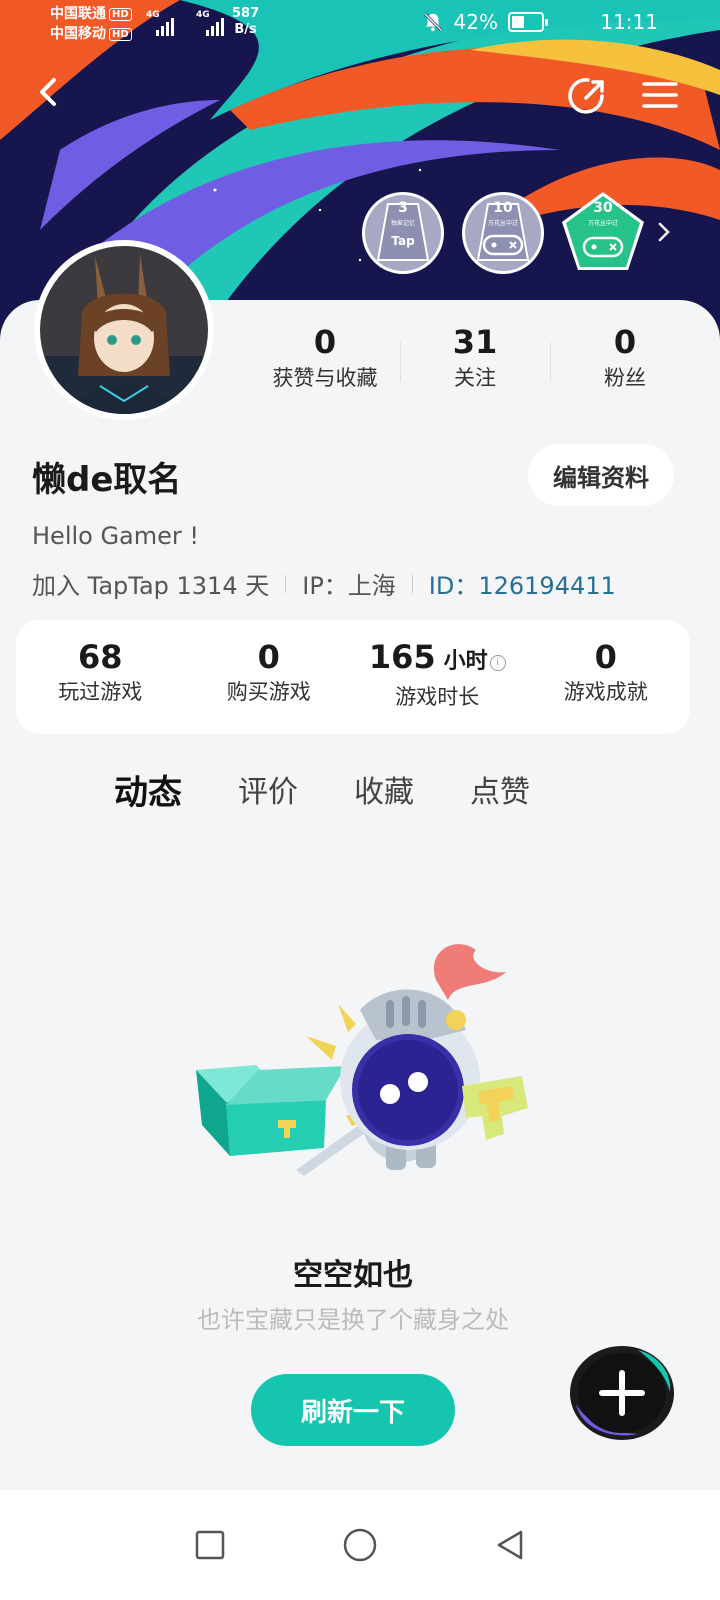 This screenshot has height=1600, width=720. What do you see at coordinates (437, 697) in the screenshot?
I see `stat-label: 游戏时长` at bounding box center [437, 697].